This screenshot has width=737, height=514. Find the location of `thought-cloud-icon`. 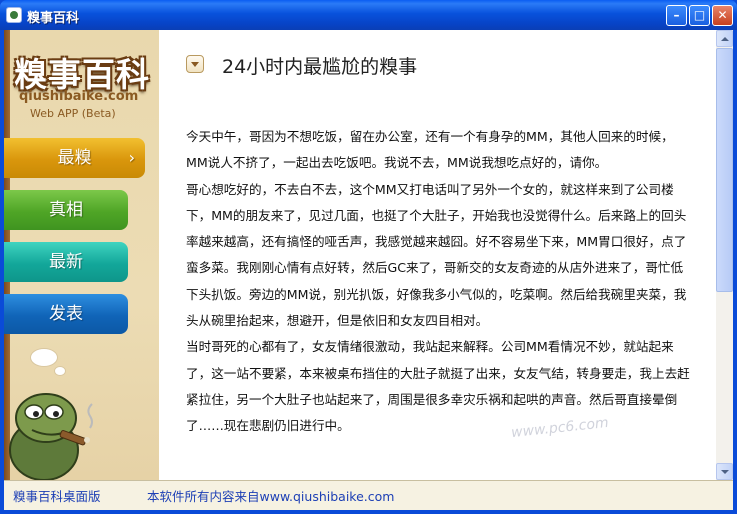

thought-cloud-icon is located at coordinates (44, 357).